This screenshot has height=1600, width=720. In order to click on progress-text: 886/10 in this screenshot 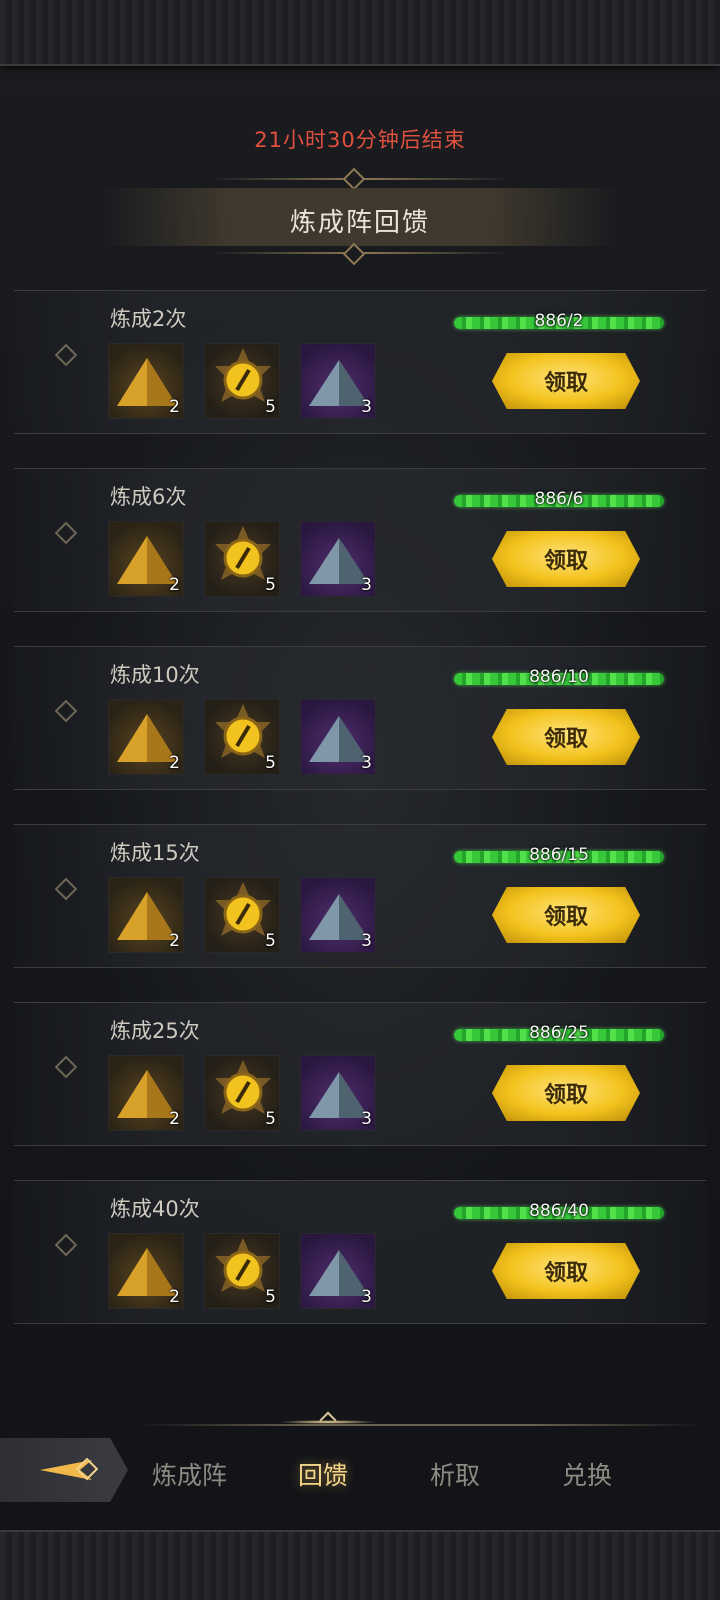, I will do `click(559, 677)`.